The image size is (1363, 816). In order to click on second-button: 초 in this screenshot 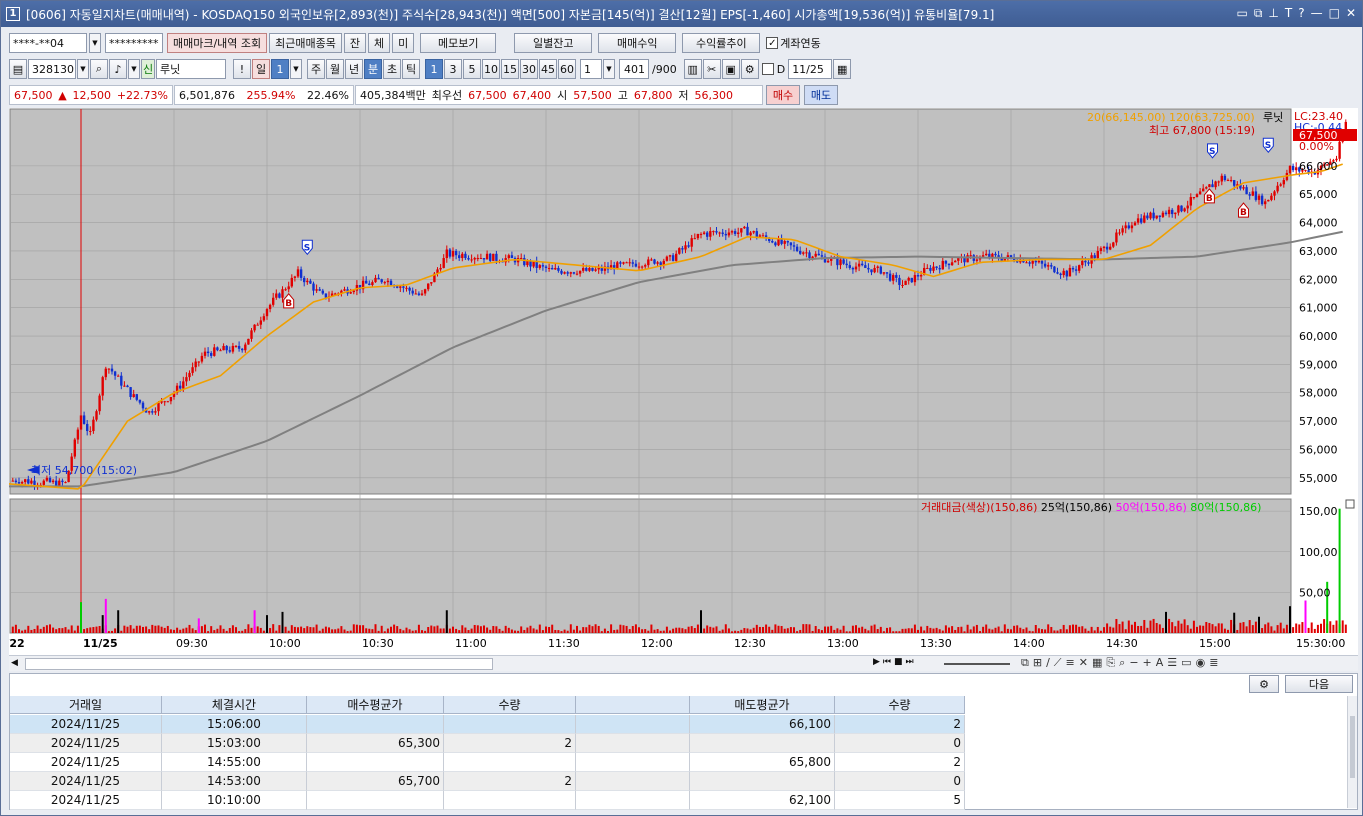, I will do `click(392, 69)`.